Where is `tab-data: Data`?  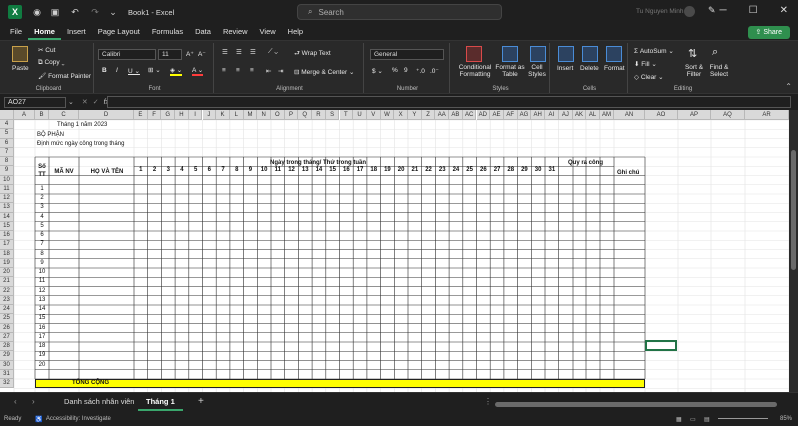 tab-data: Data is located at coordinates (203, 32).